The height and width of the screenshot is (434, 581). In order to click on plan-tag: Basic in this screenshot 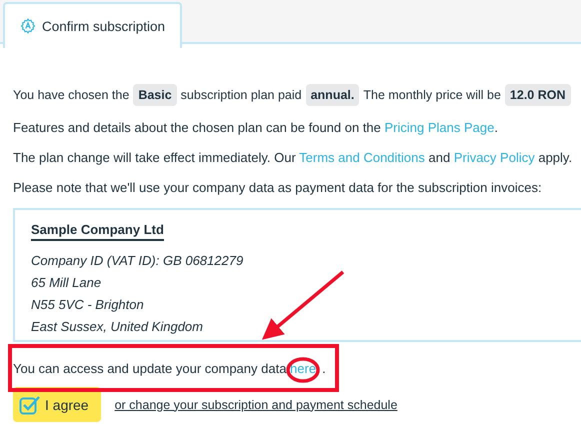, I will do `click(155, 95)`.